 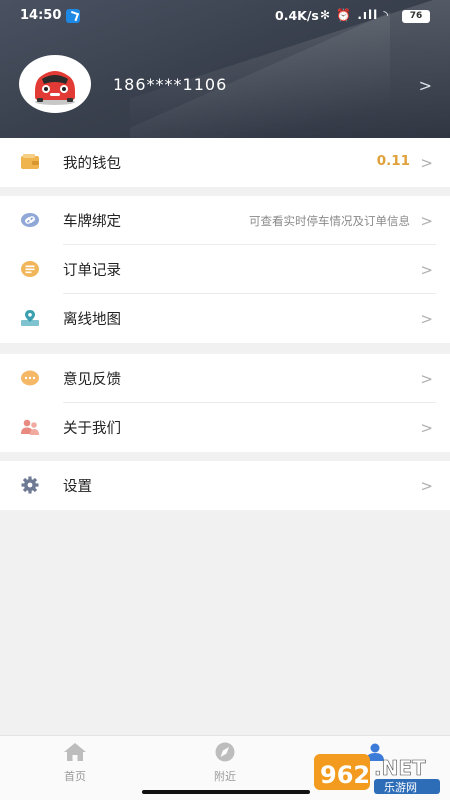 What do you see at coordinates (400, 768) in the screenshot?
I see `svg-text: .NET` at bounding box center [400, 768].